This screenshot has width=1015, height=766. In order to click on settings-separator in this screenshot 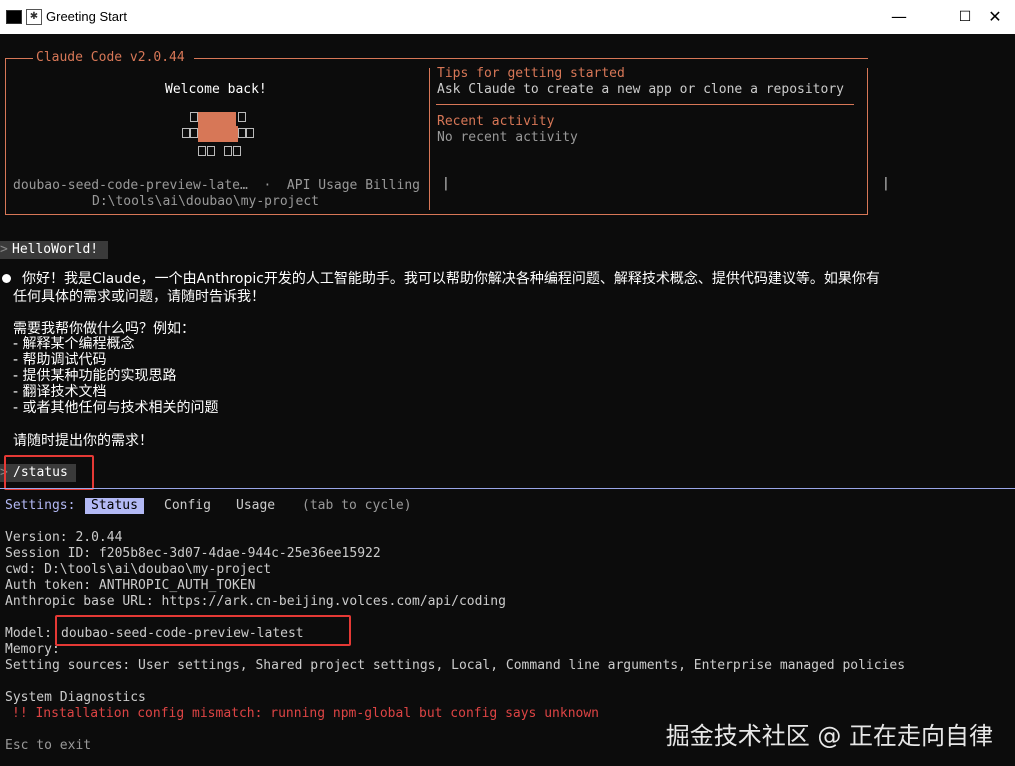, I will do `click(507, 488)`.